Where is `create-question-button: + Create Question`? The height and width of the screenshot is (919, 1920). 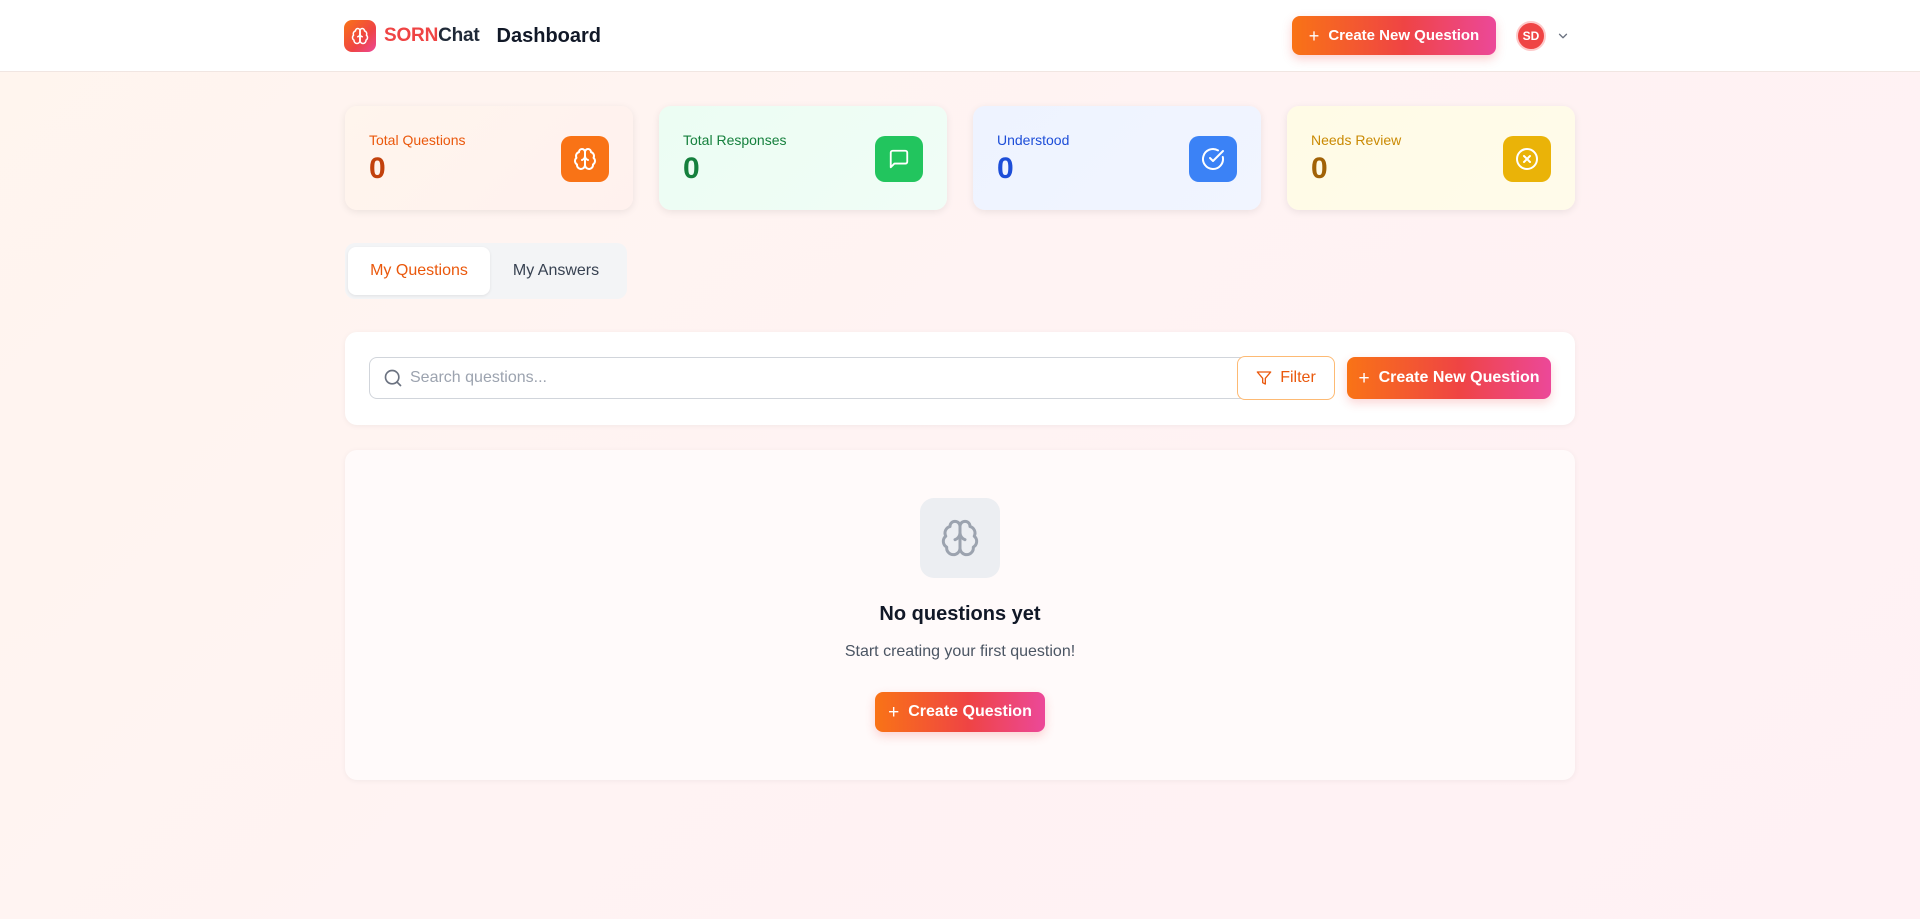 create-question-button: + Create Question is located at coordinates (960, 712).